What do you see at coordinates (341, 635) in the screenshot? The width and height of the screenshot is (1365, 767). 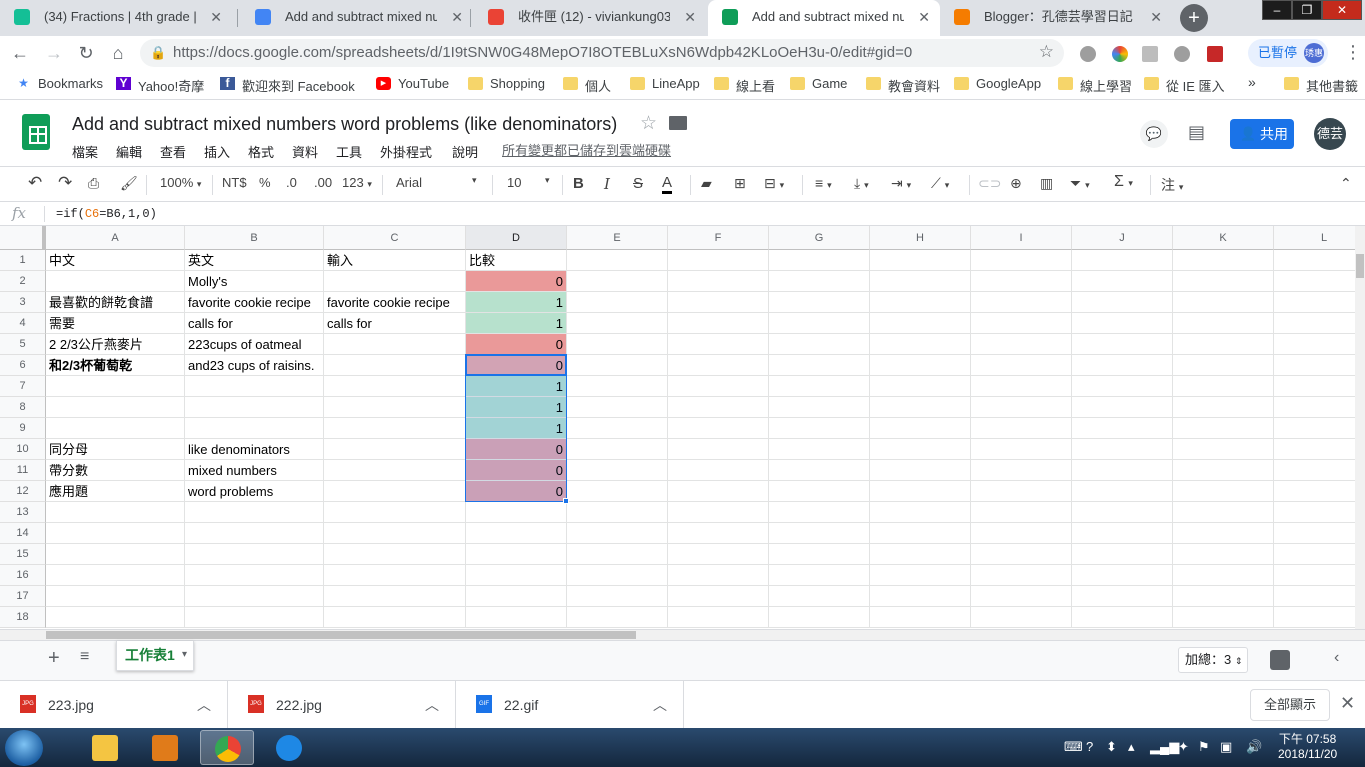 I see `horizontal-scroll-thumb` at bounding box center [341, 635].